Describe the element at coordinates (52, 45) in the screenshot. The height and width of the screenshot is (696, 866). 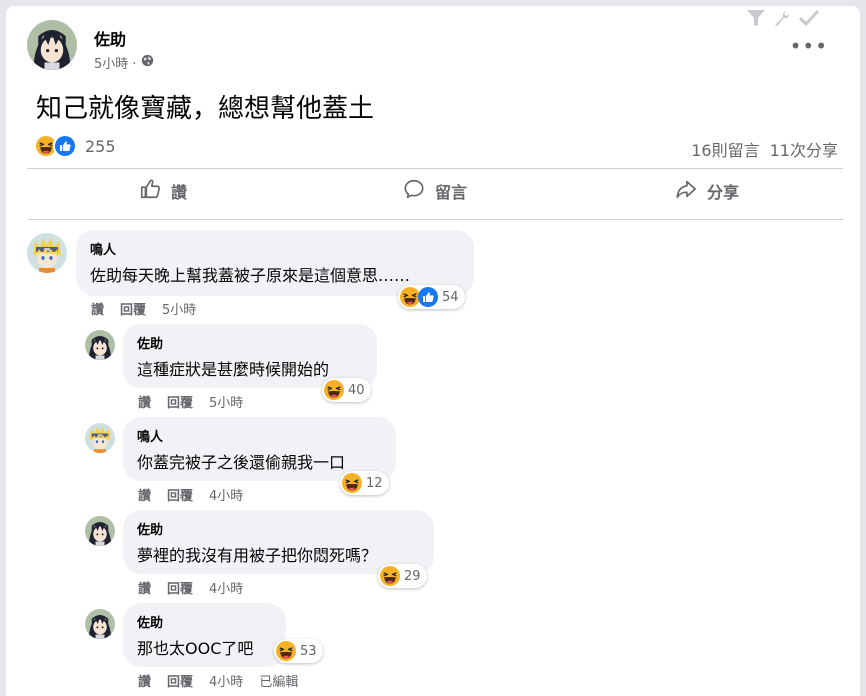
I see `post-author-avatar` at that location.